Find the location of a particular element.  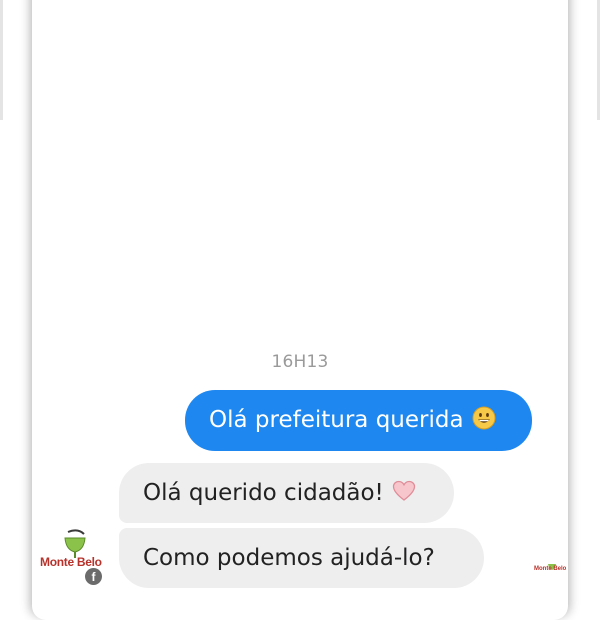

outgoing-message-bubble: Olá prefeitura querida is located at coordinates (358, 420).